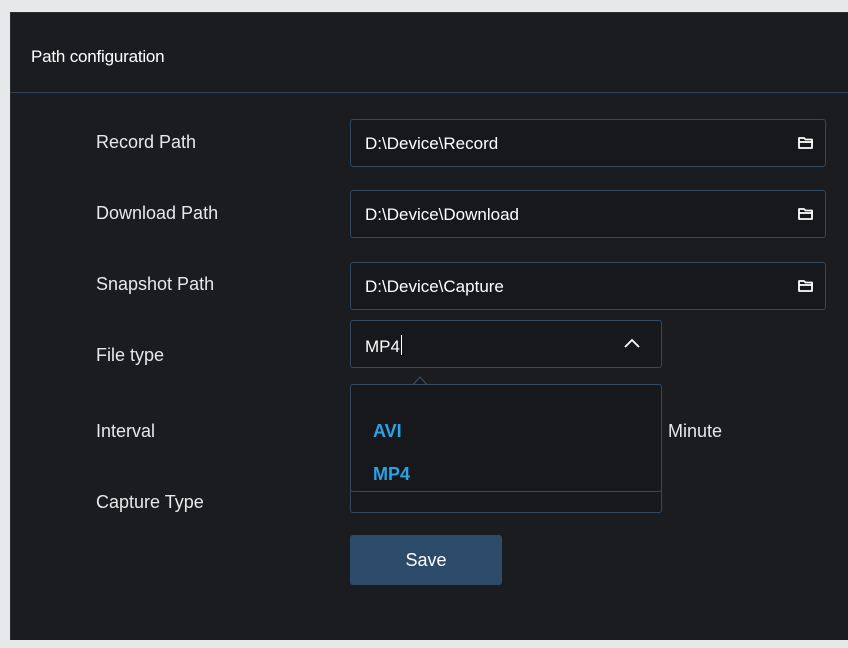 Image resolution: width=848 pixels, height=648 pixels. I want to click on record-path-label: Record Path, so click(146, 142).